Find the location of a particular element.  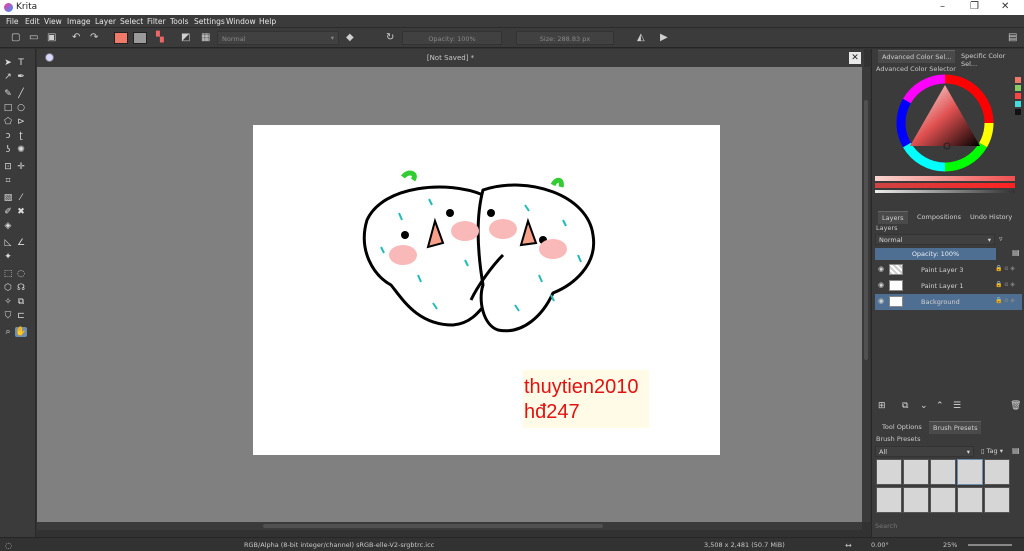

close-icon: ✕ is located at coordinates (1005, 6).